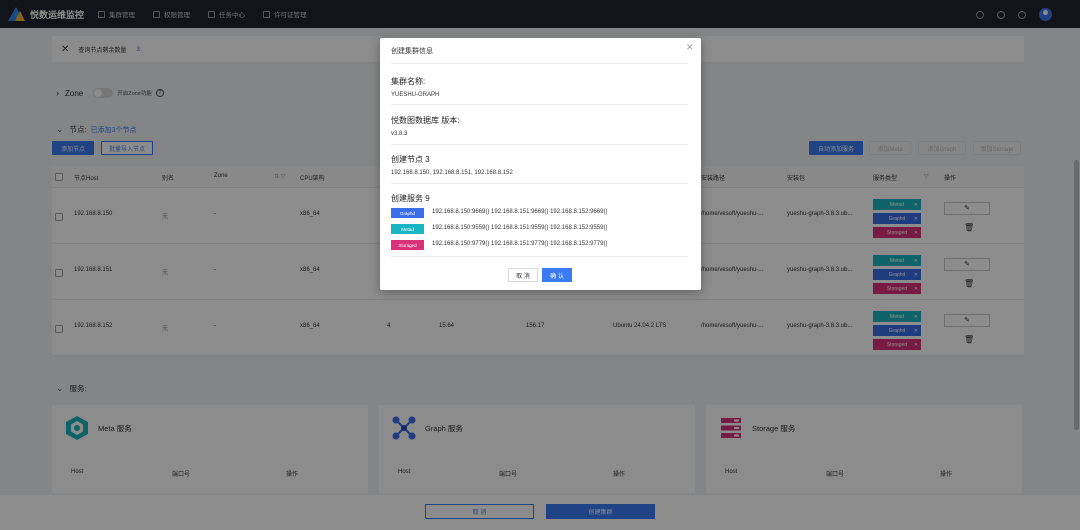 This screenshot has height=530, width=1080. What do you see at coordinates (399, 134) in the screenshot?
I see `version-value: v3.8.3` at bounding box center [399, 134].